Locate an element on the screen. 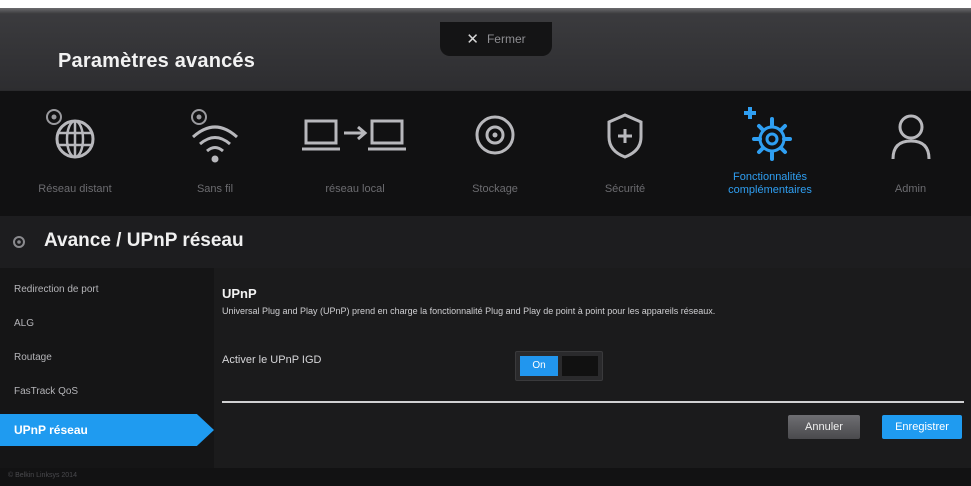 The width and height of the screenshot is (971, 486). nav-item-local-network: réseau local is located at coordinates (355, 154).